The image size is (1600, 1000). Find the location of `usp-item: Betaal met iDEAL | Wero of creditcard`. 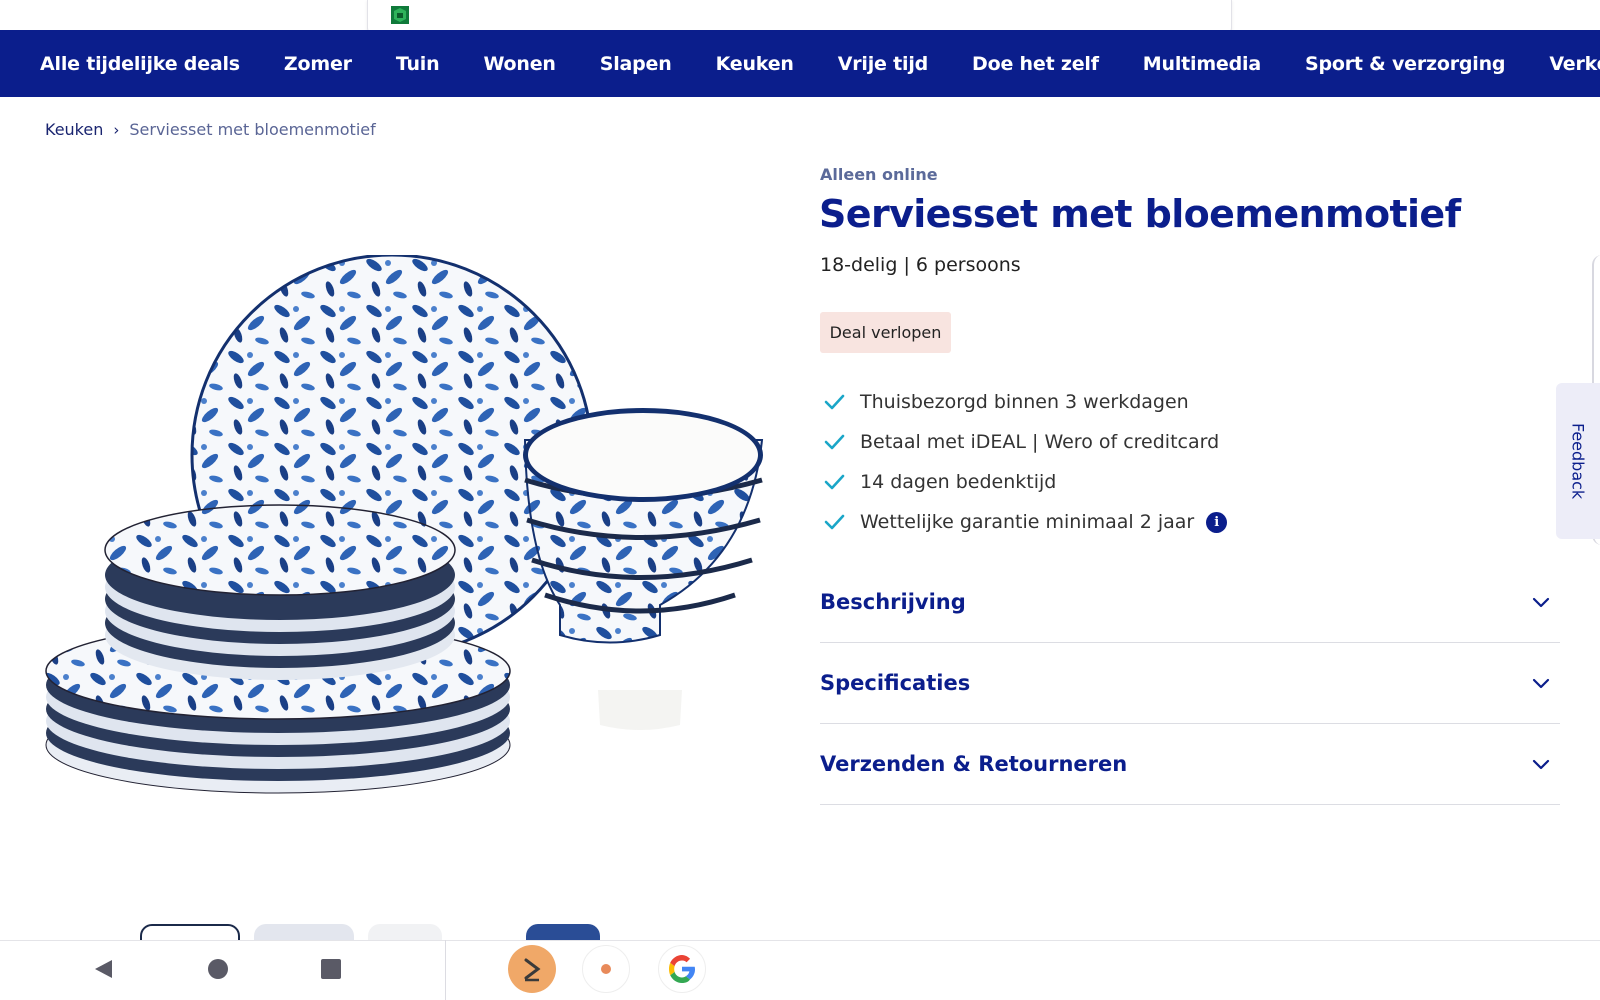

usp-item: Betaal met iDEAL | Wero of creditcard is located at coordinates (1024, 442).